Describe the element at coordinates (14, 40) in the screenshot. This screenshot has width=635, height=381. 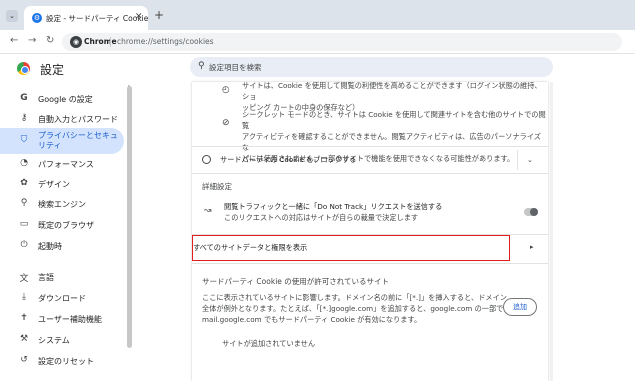
I see `back-arrow-icon: ←` at that location.